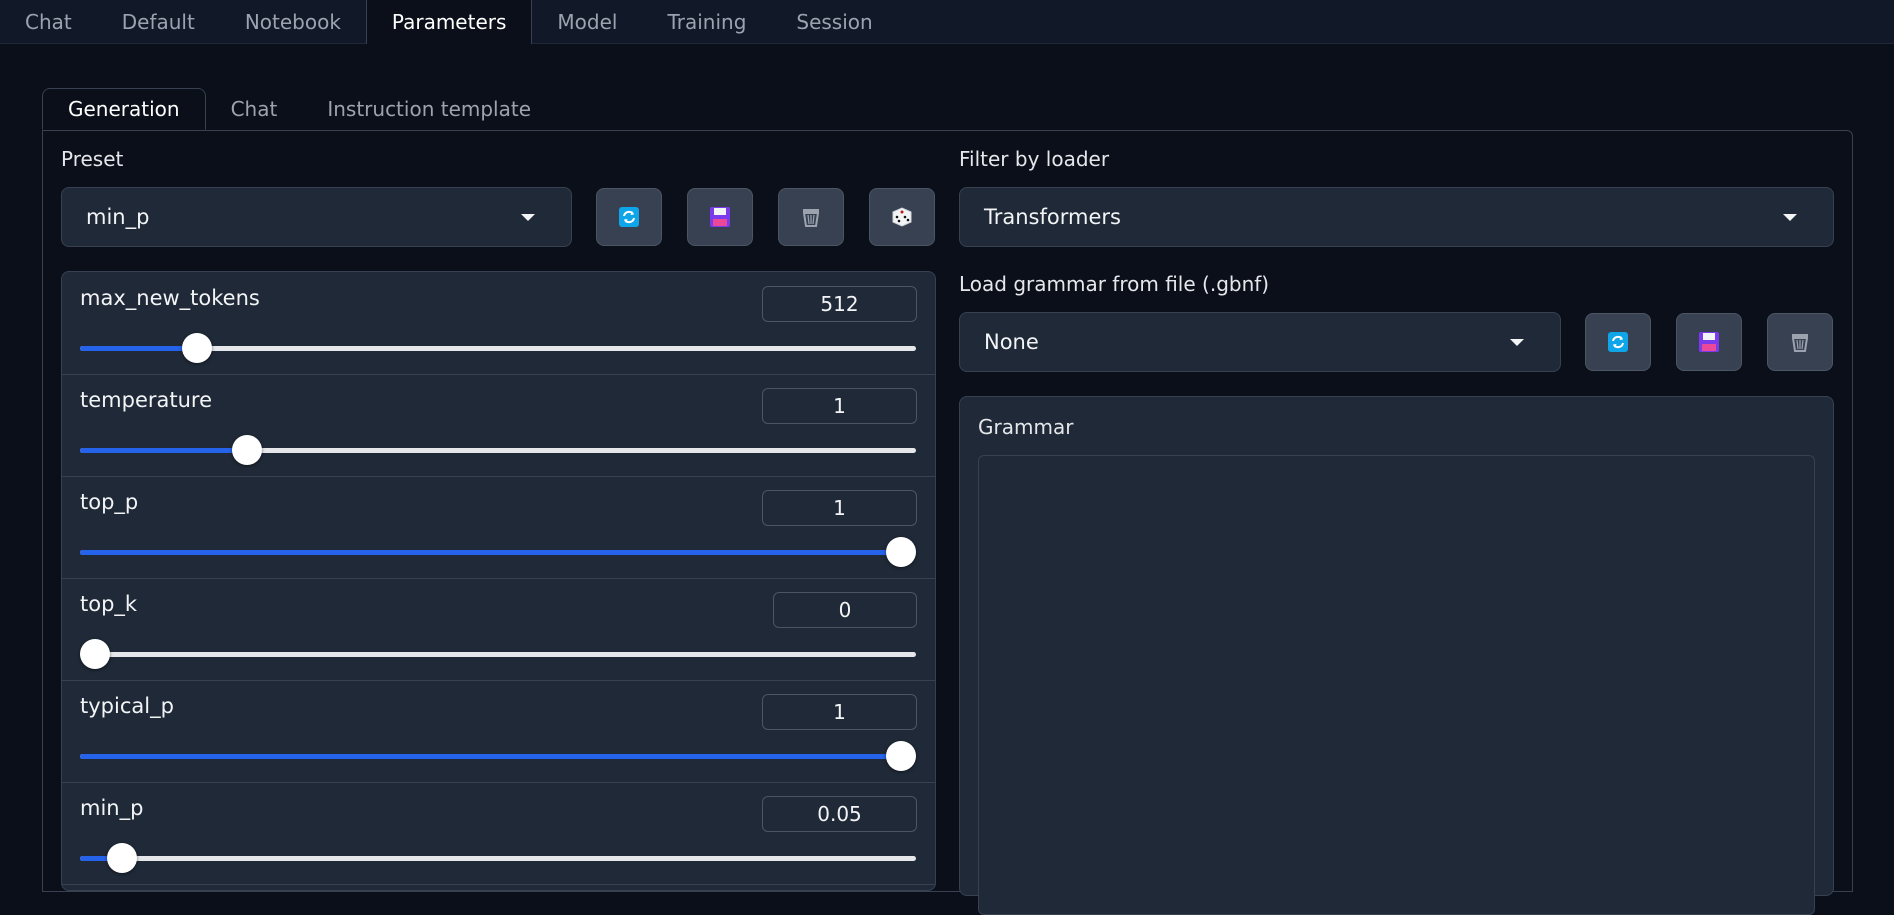  Describe the element at coordinates (498, 425) in the screenshot. I see `slider-temperature: temperature 1` at that location.